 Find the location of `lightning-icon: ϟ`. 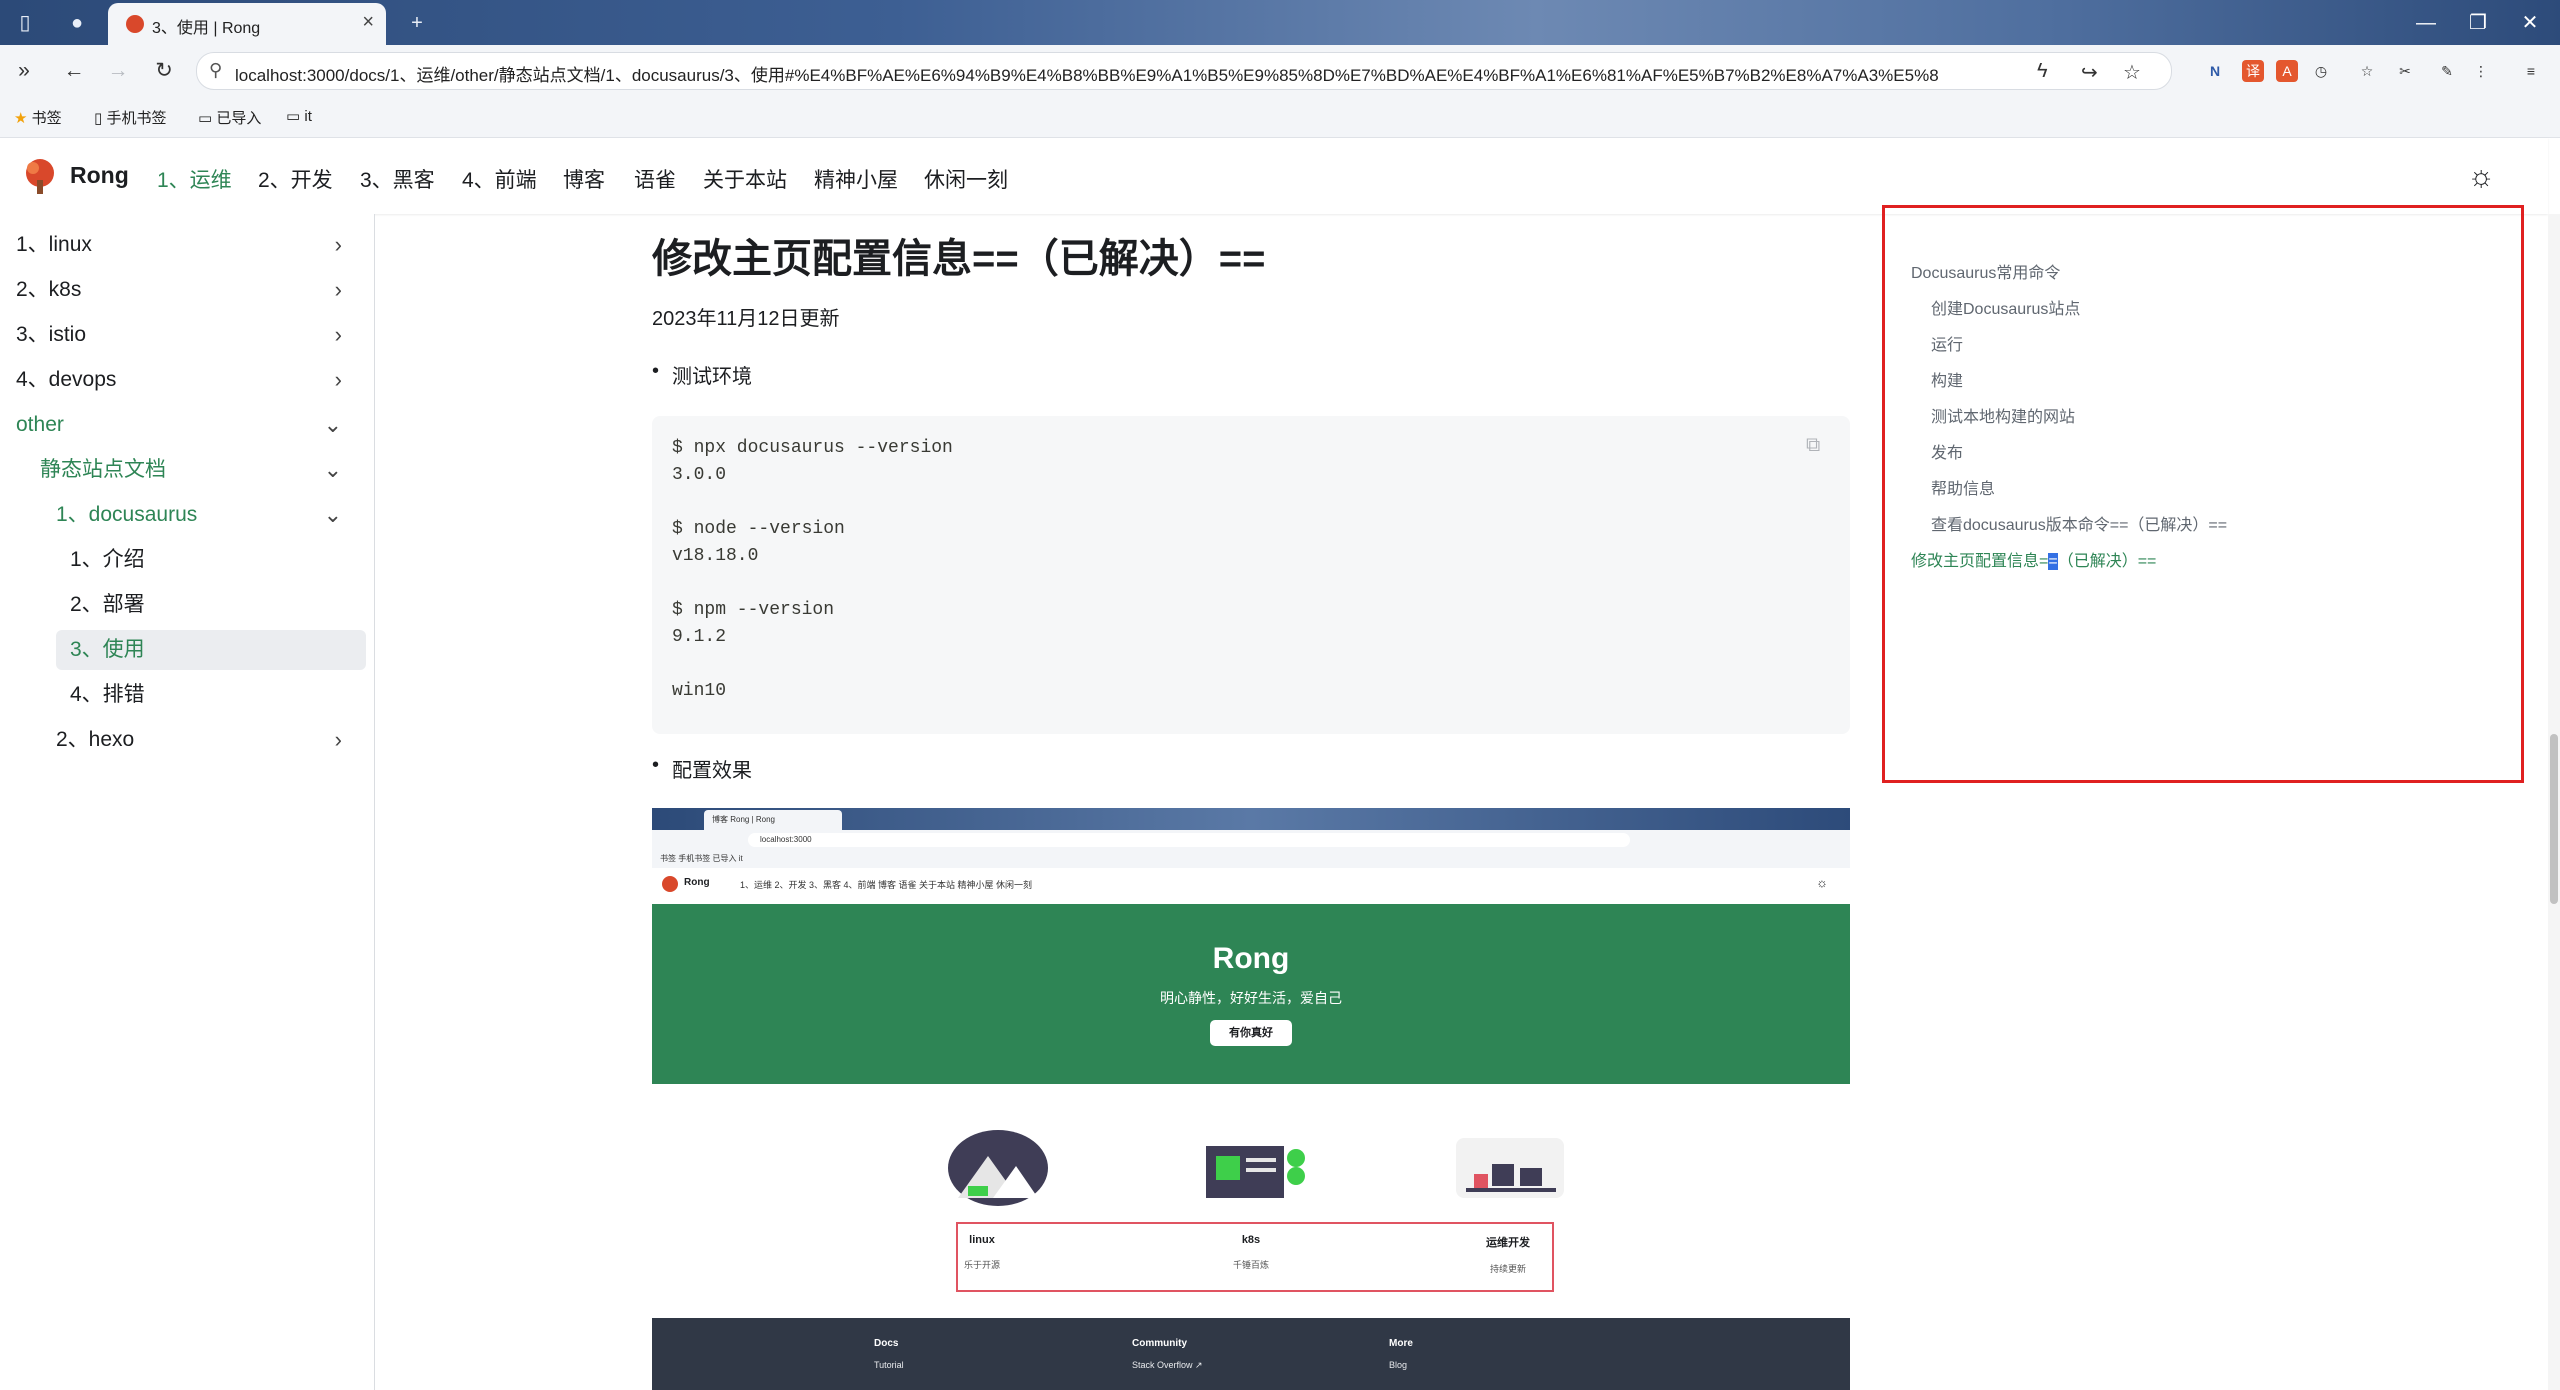

lightning-icon: ϟ is located at coordinates (2042, 71).